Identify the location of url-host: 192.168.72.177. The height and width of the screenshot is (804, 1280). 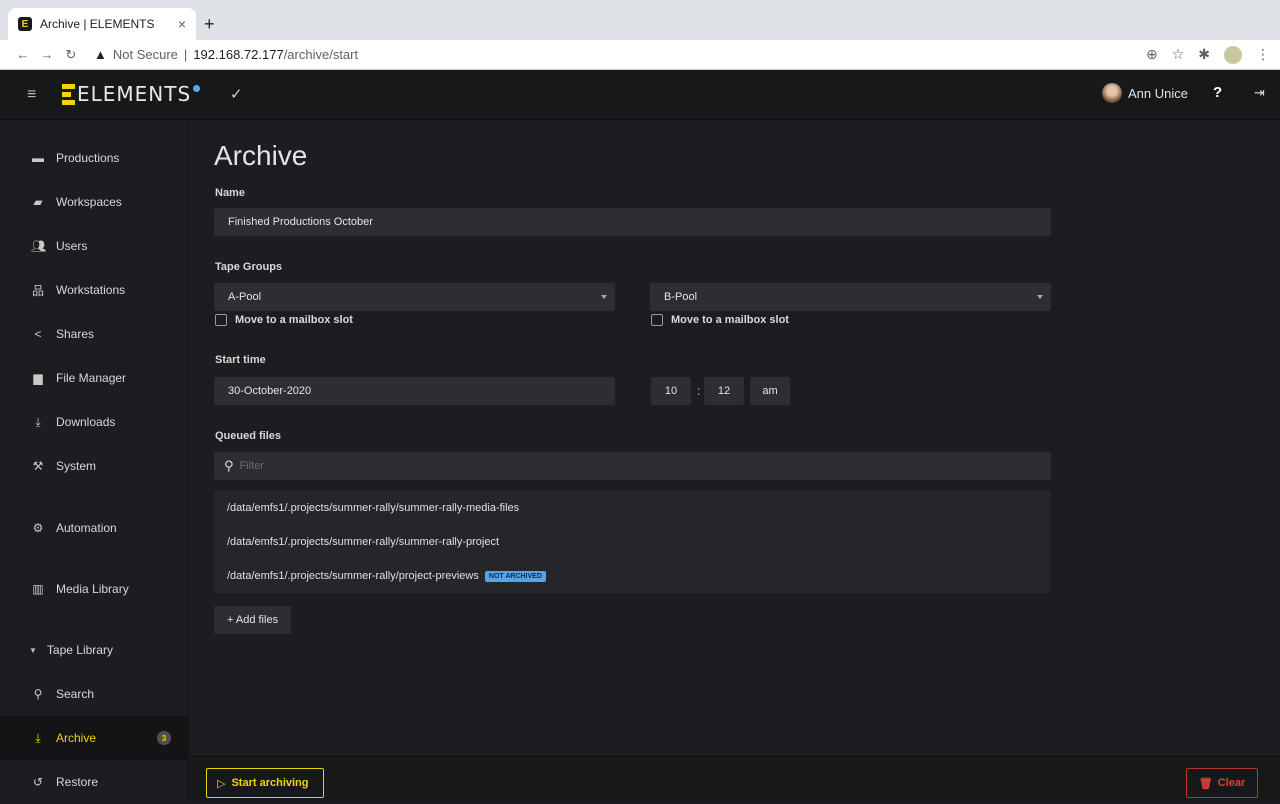
(238, 54).